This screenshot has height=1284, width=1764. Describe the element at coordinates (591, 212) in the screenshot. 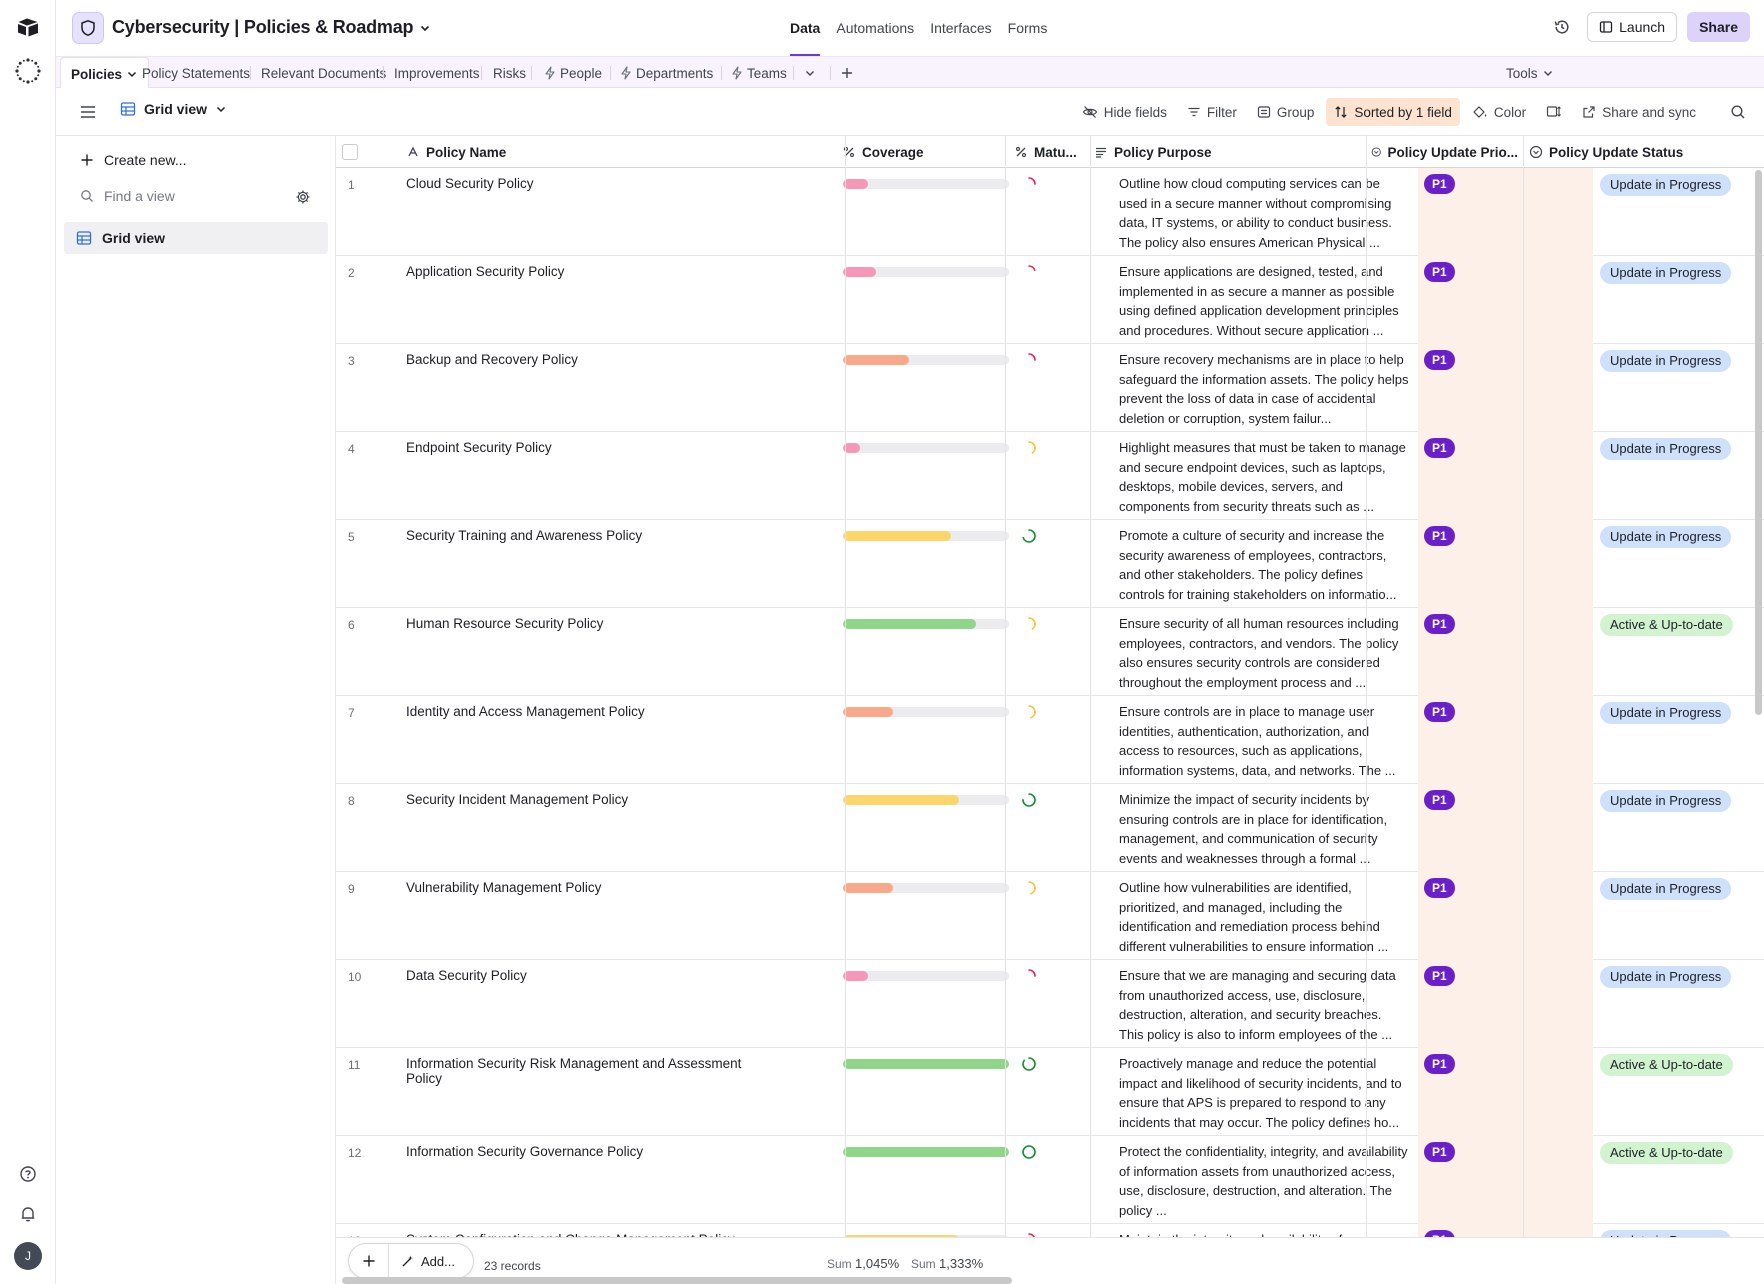

I see `policy-name-cell: Cloud Security Policy` at that location.